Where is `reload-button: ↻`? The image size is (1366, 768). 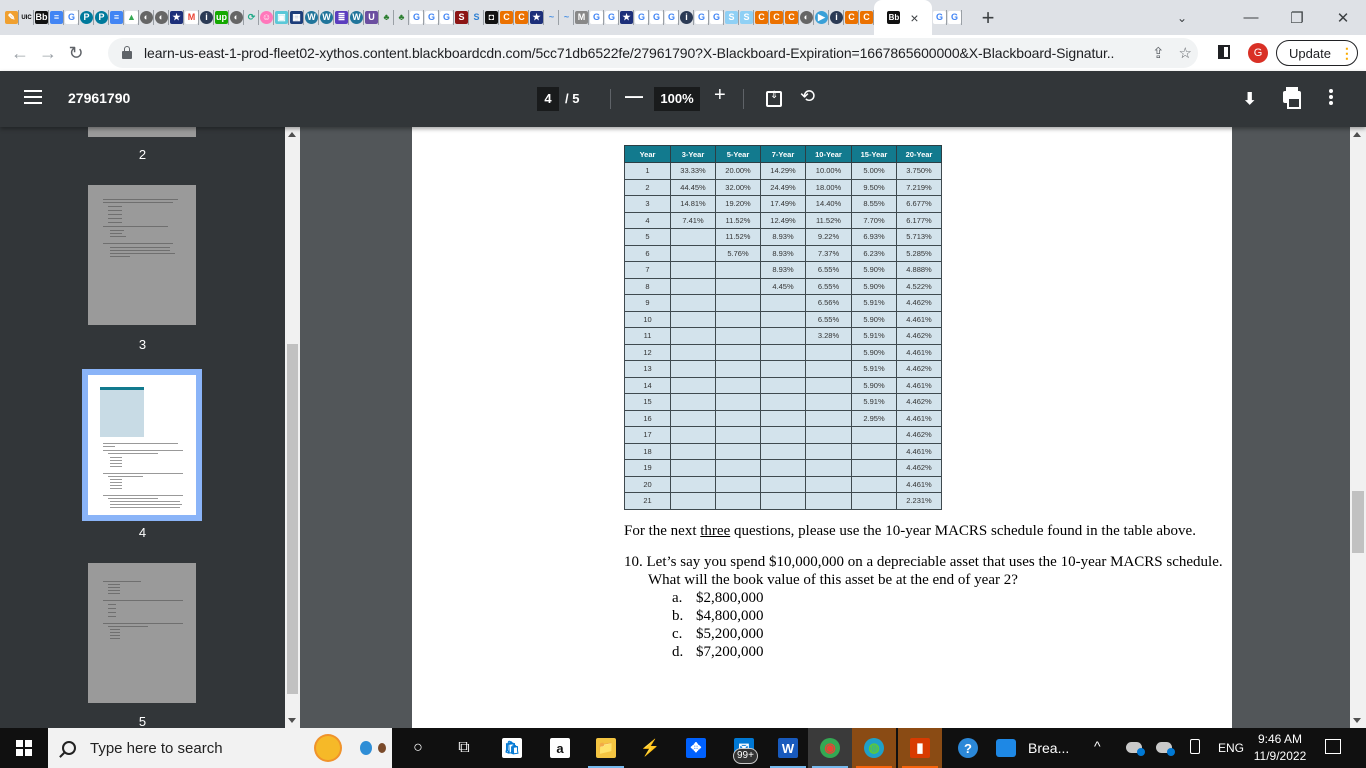
reload-button: ↻ is located at coordinates (76, 53).